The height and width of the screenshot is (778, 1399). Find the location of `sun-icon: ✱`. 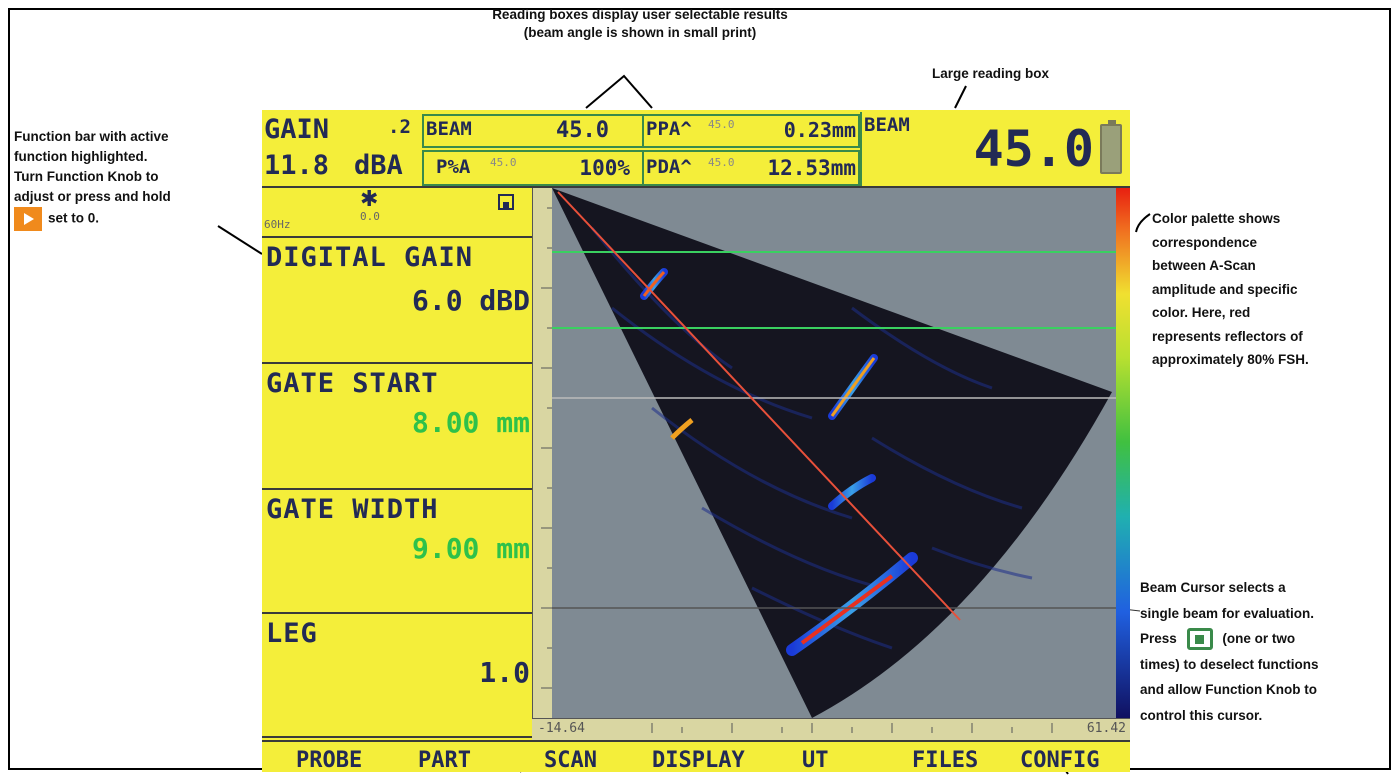

sun-icon: ✱ is located at coordinates (369, 198).